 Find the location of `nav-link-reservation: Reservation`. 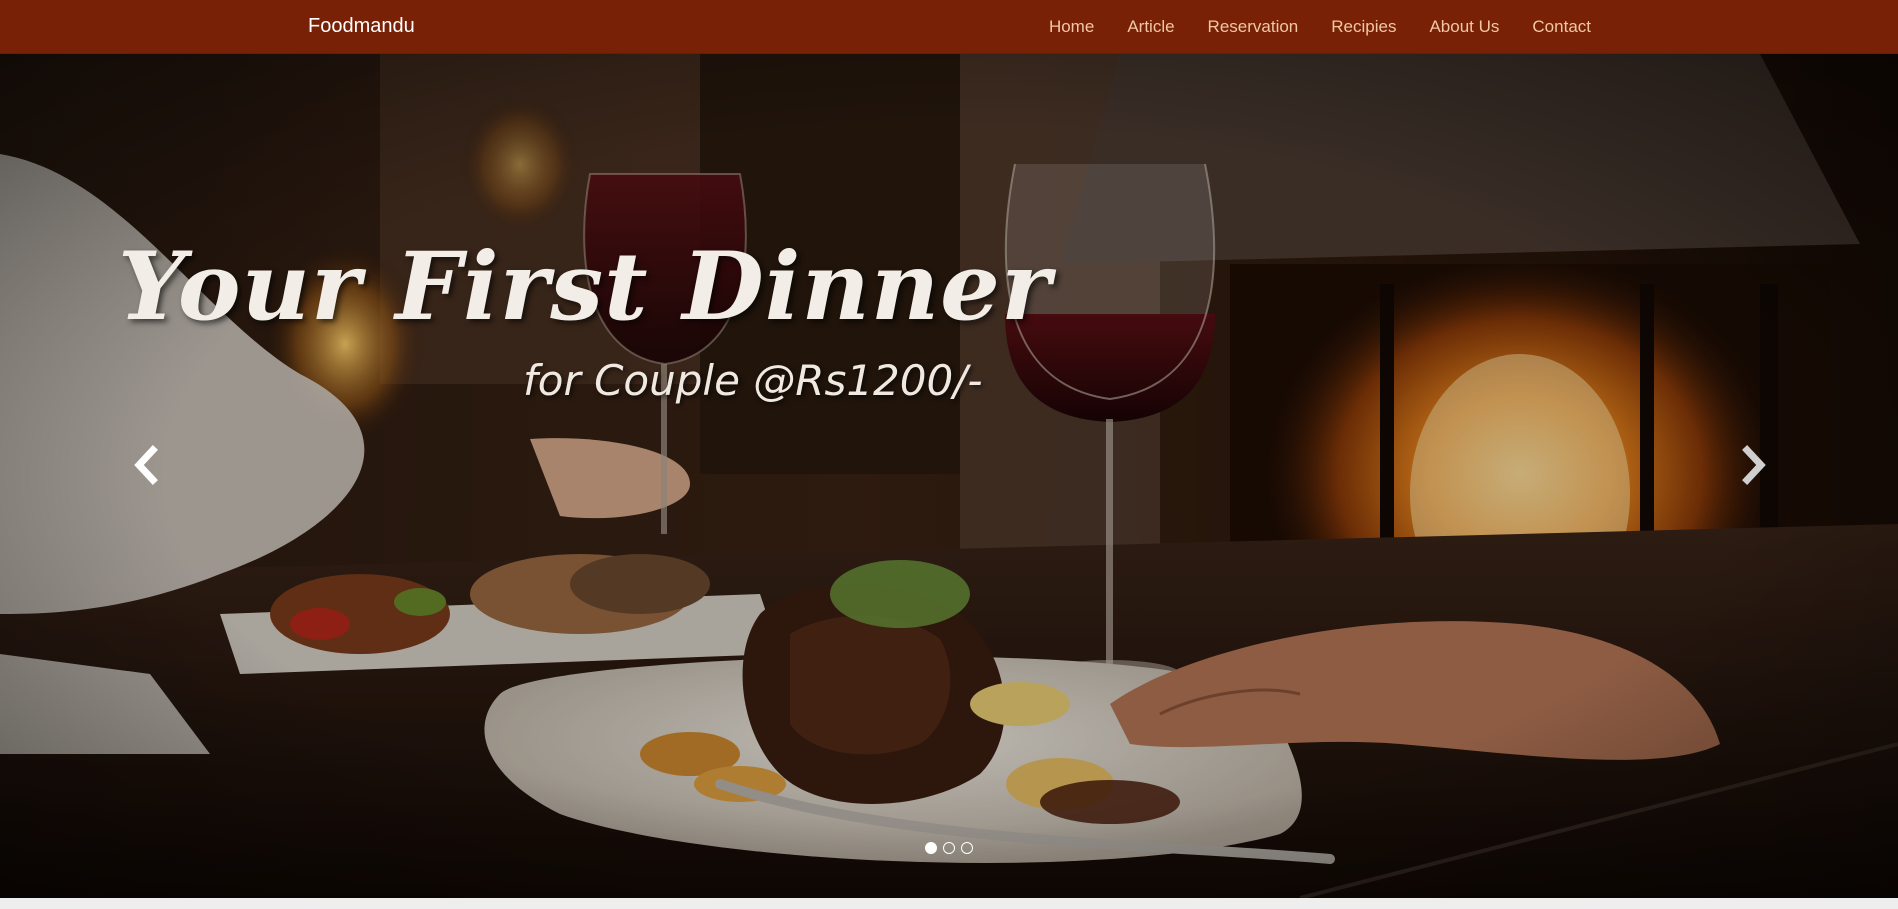

nav-link-reservation: Reservation is located at coordinates (1253, 27).